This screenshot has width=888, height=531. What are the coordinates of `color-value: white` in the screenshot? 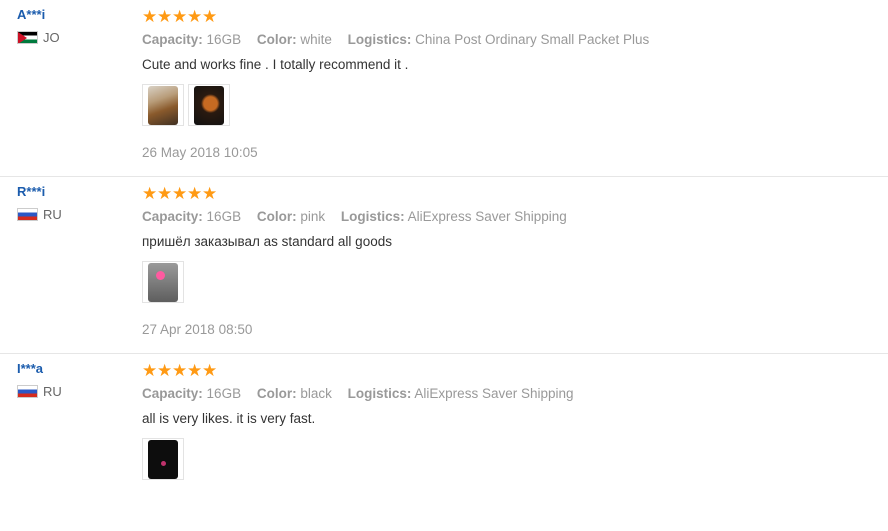 It's located at (316, 39).